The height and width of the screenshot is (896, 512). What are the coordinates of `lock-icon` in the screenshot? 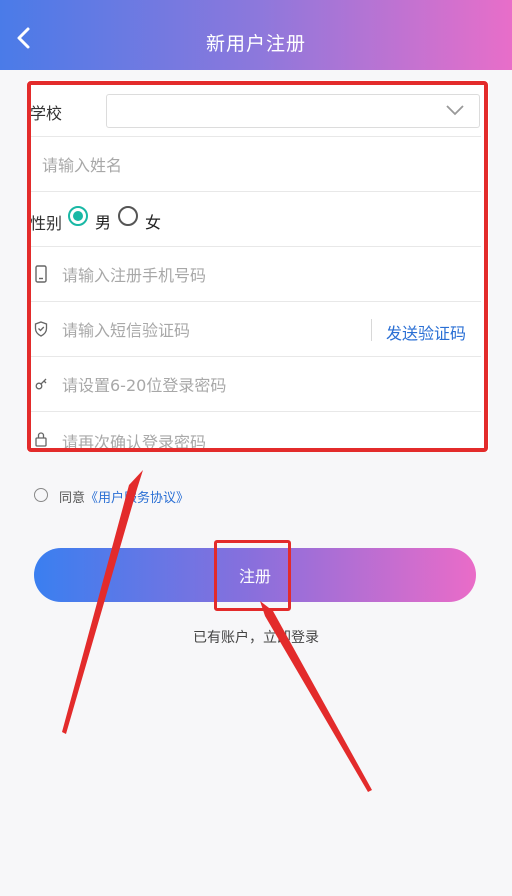 It's located at (41, 439).